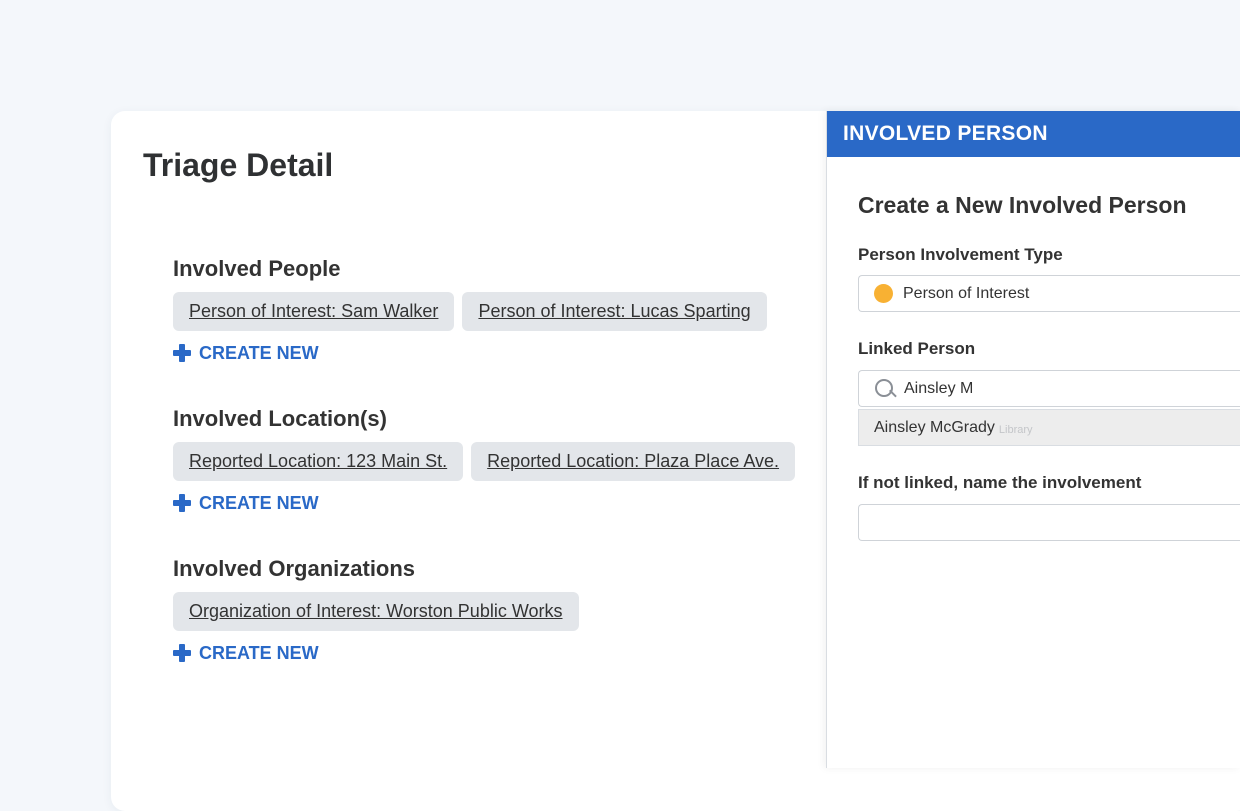 This screenshot has width=1240, height=811. I want to click on suggestion-source-tag: Library, so click(1015, 429).